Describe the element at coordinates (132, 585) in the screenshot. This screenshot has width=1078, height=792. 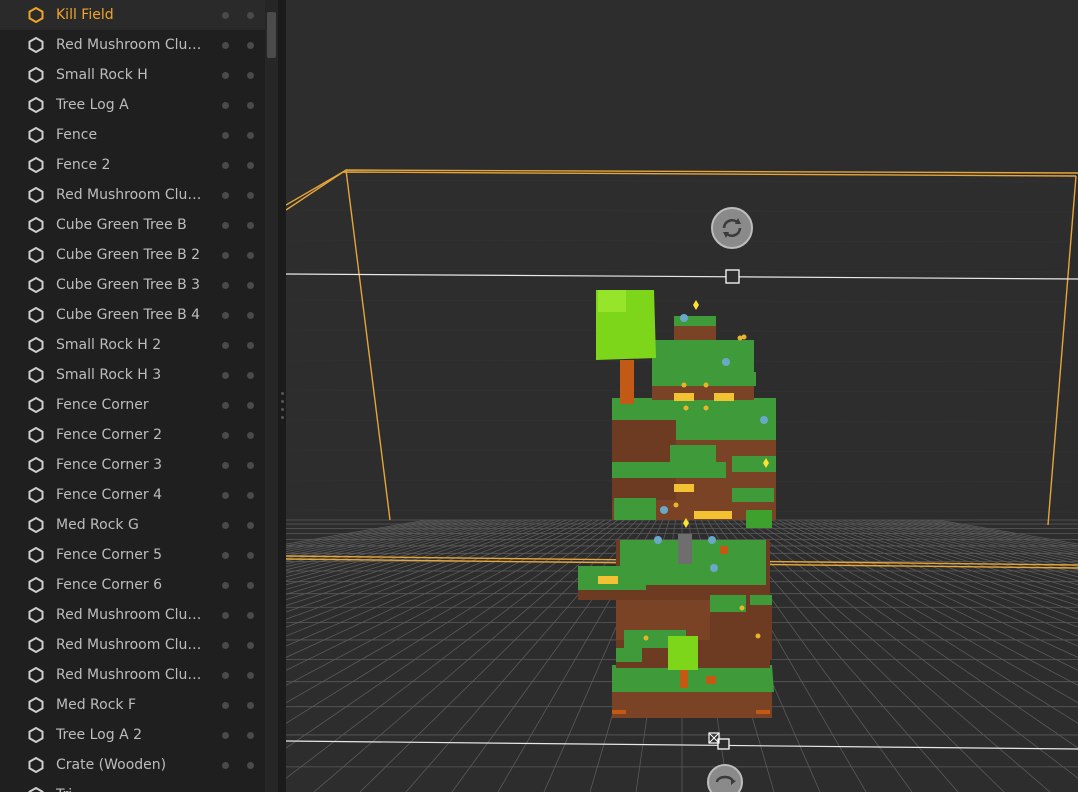
I see `hierarchy-item: Fence Corner 6` at that location.